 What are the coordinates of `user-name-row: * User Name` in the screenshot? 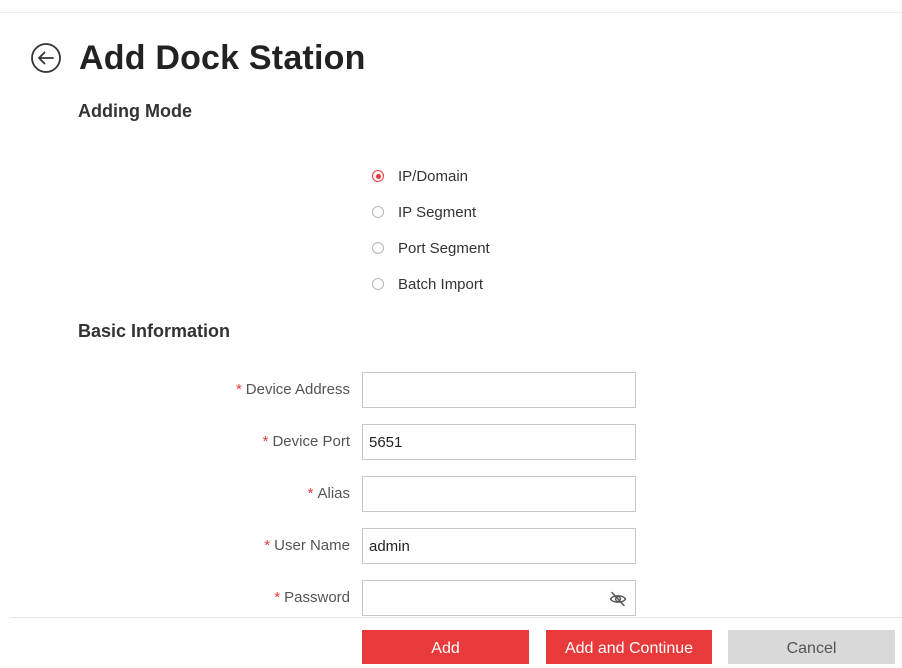 It's located at (451, 546).